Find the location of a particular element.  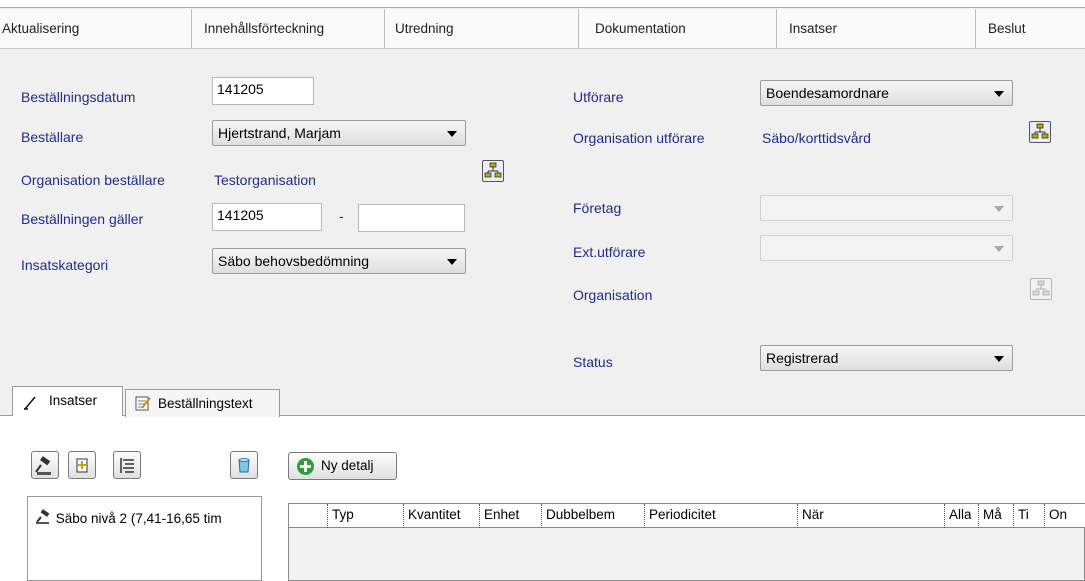

insatskategori-value: Säbo behovsbedömning is located at coordinates (294, 261).